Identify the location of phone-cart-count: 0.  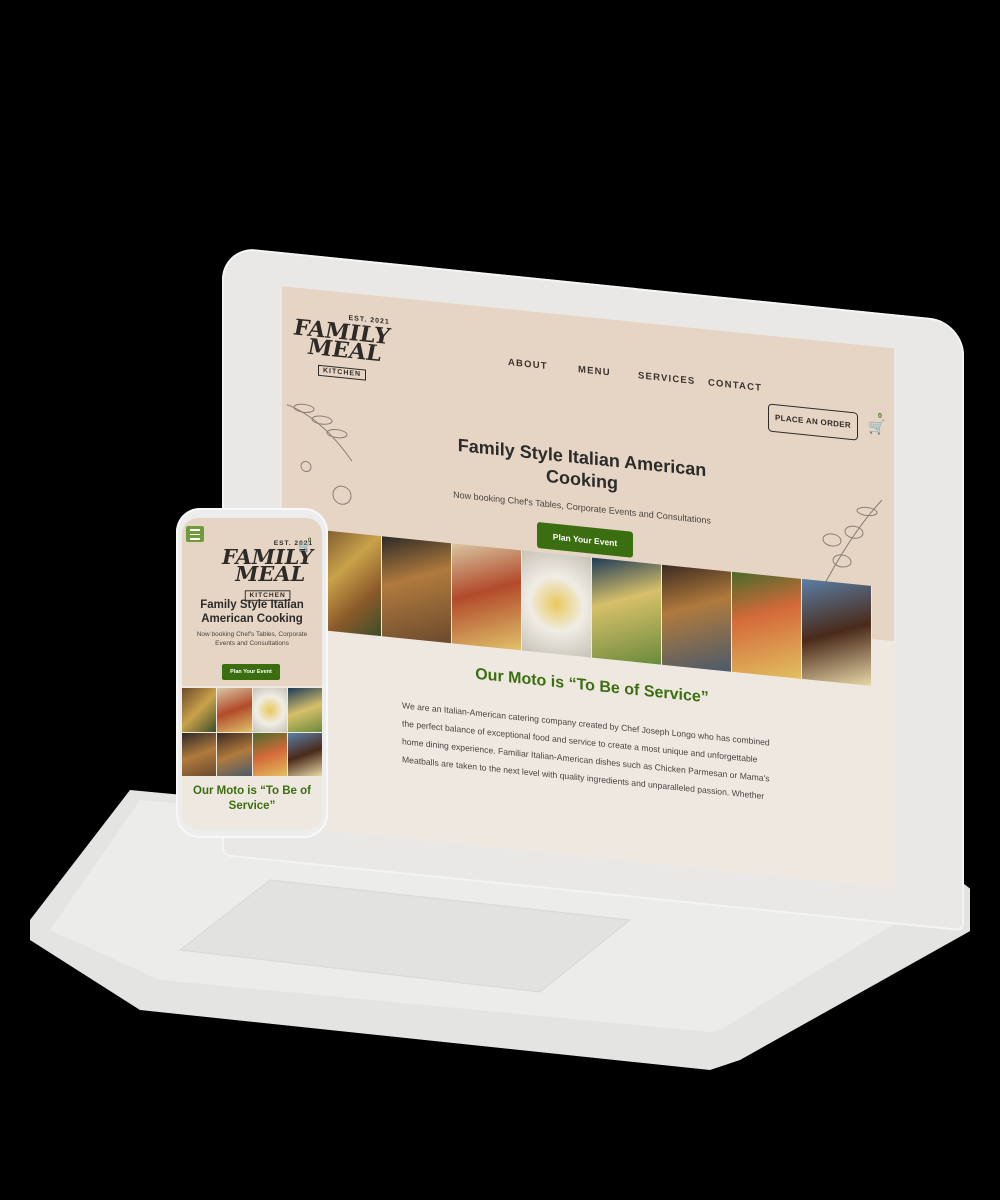
(310, 541).